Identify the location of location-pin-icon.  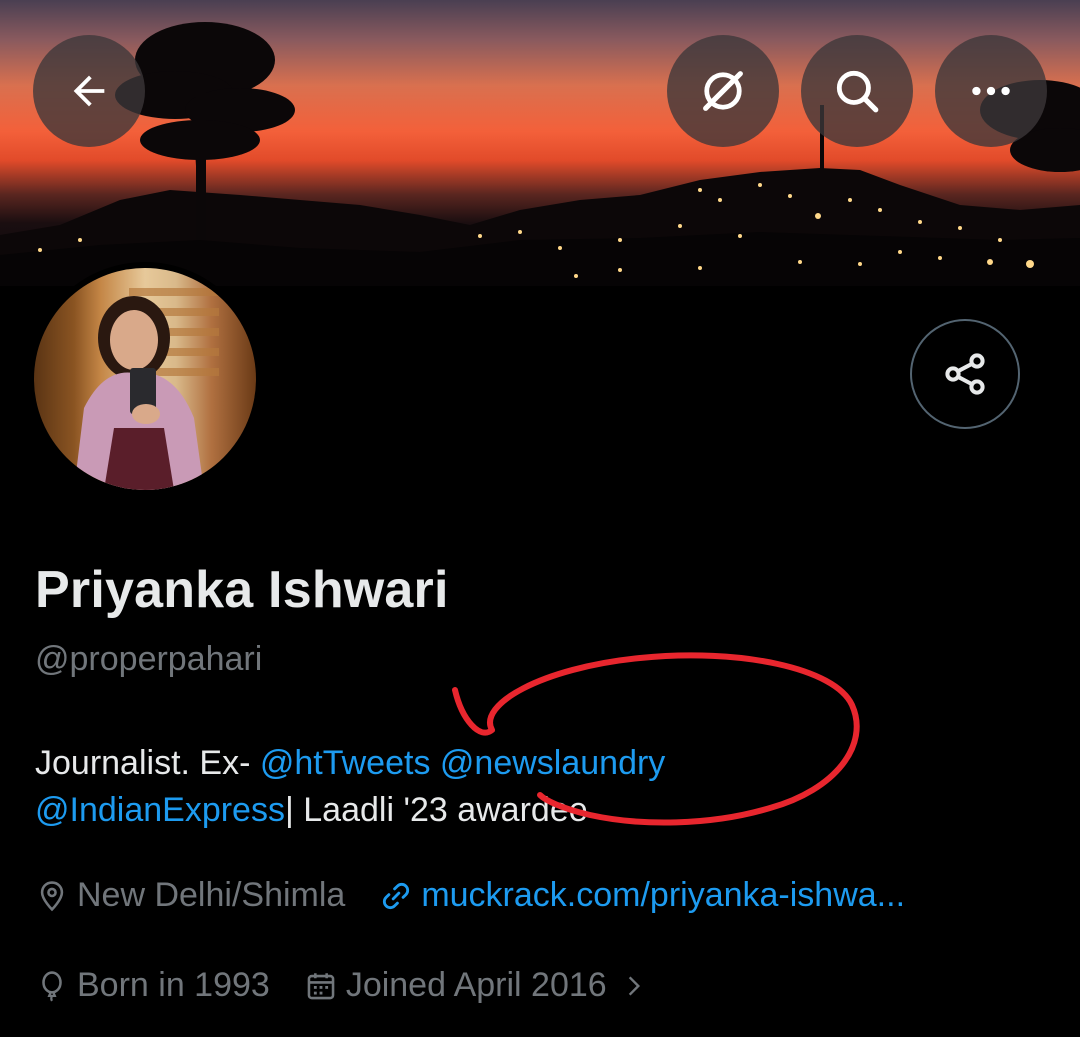
(52, 895).